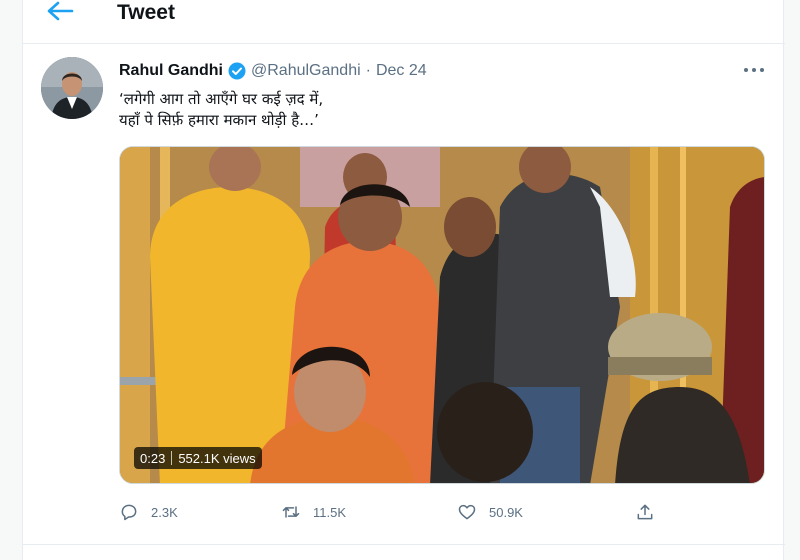  I want to click on avatar, so click(72, 88).